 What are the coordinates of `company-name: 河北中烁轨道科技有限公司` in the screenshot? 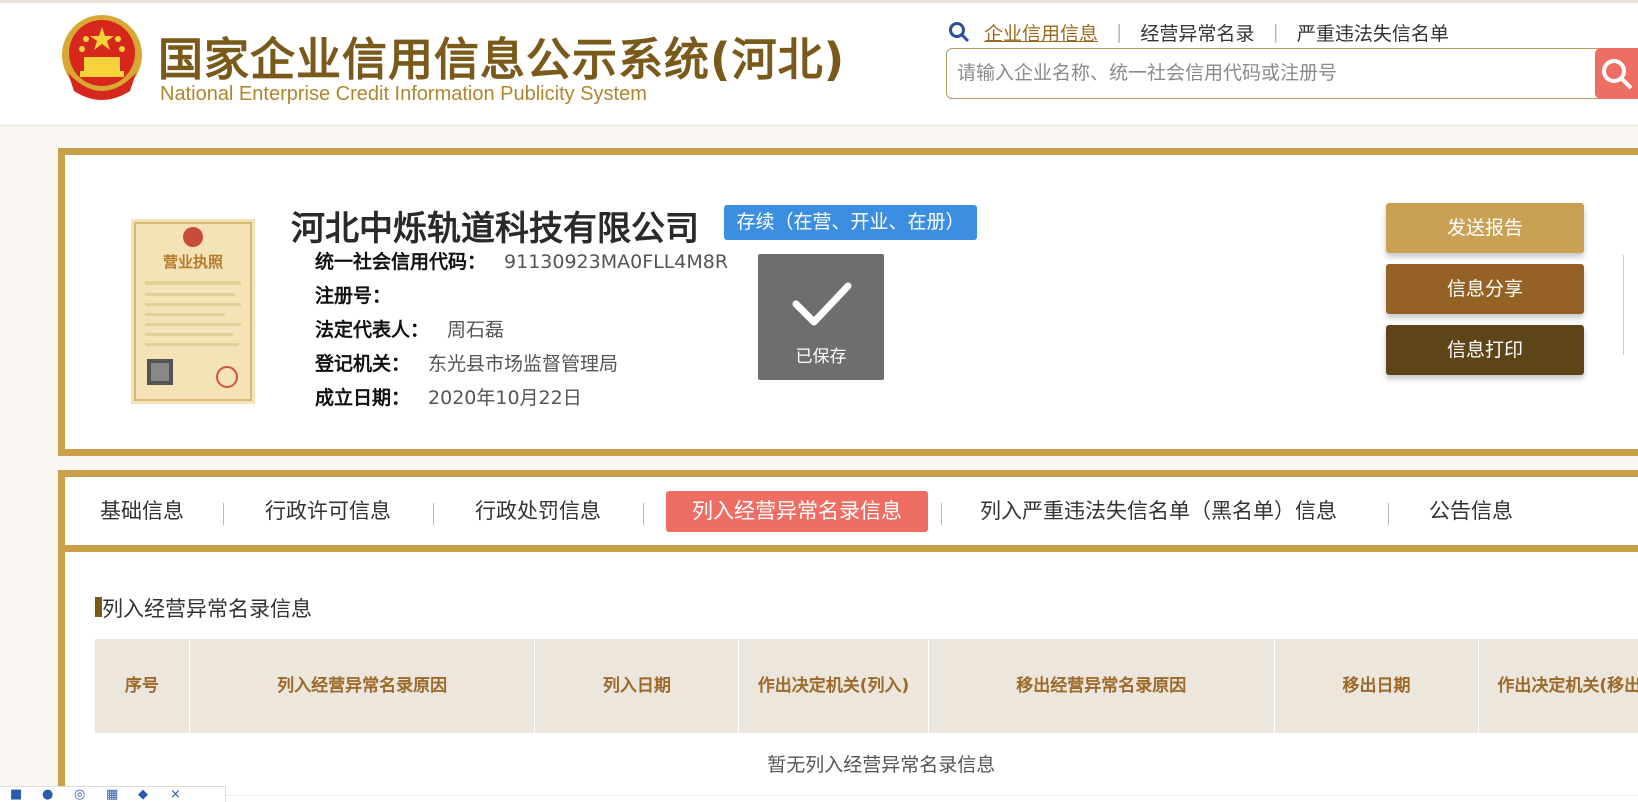 It's located at (495, 229).